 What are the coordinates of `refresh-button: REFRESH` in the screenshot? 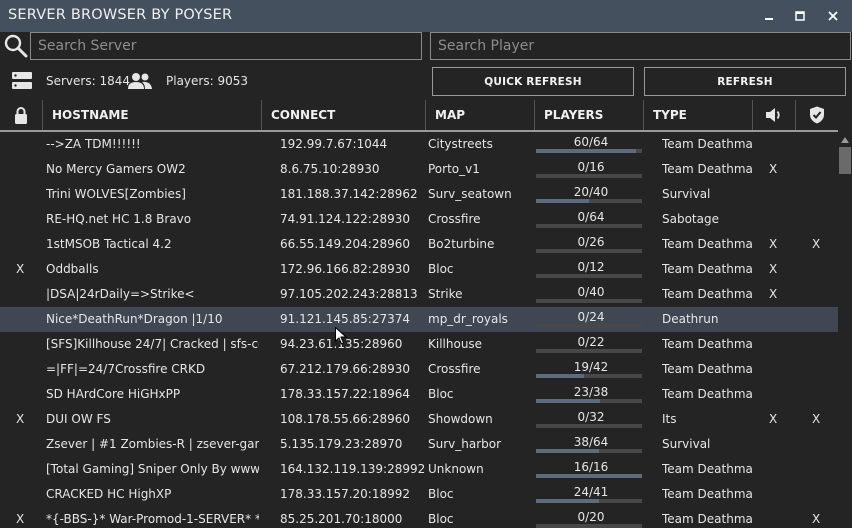 It's located at (745, 81).